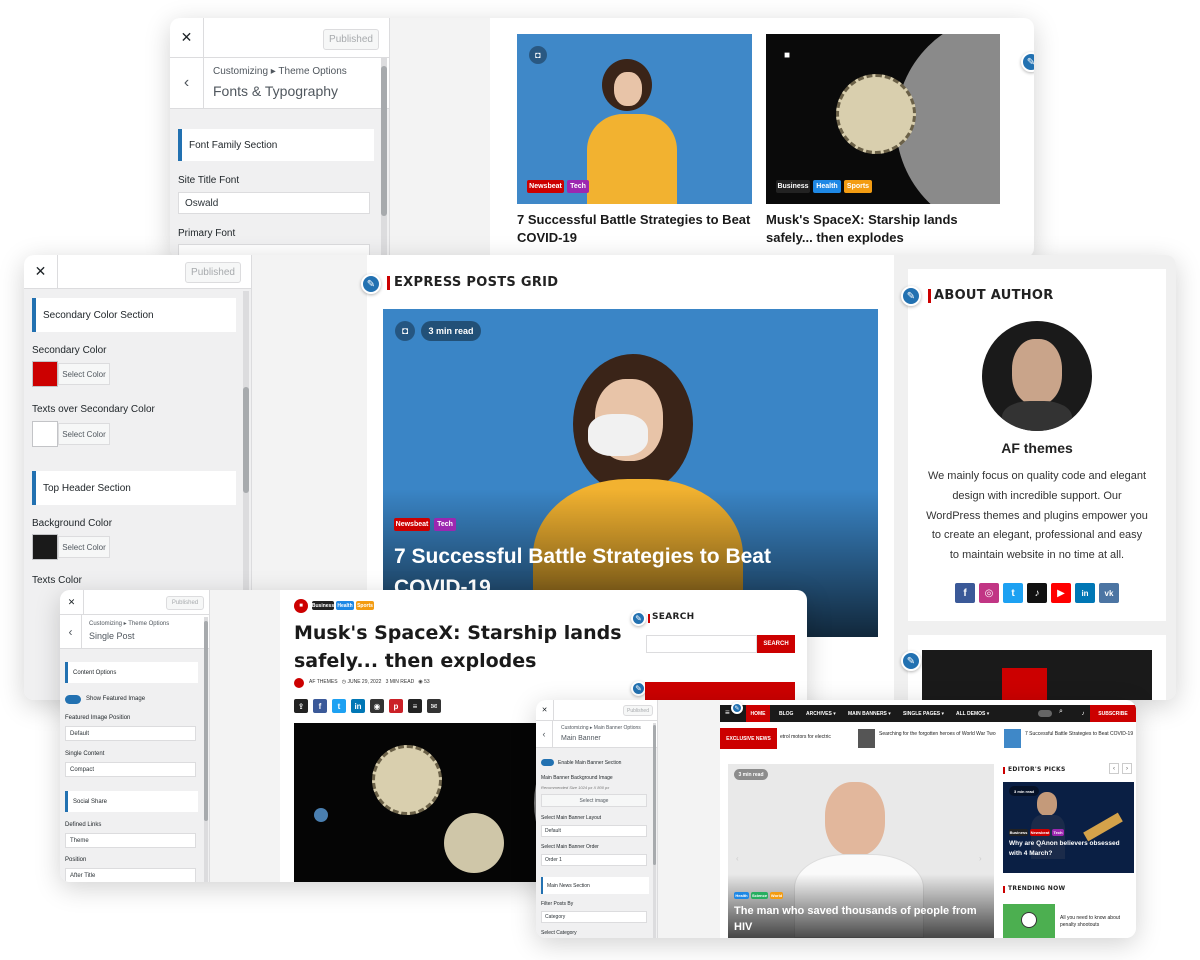  What do you see at coordinates (819, 737) in the screenshot?
I see `ticker-item: etrol motors for electric` at bounding box center [819, 737].